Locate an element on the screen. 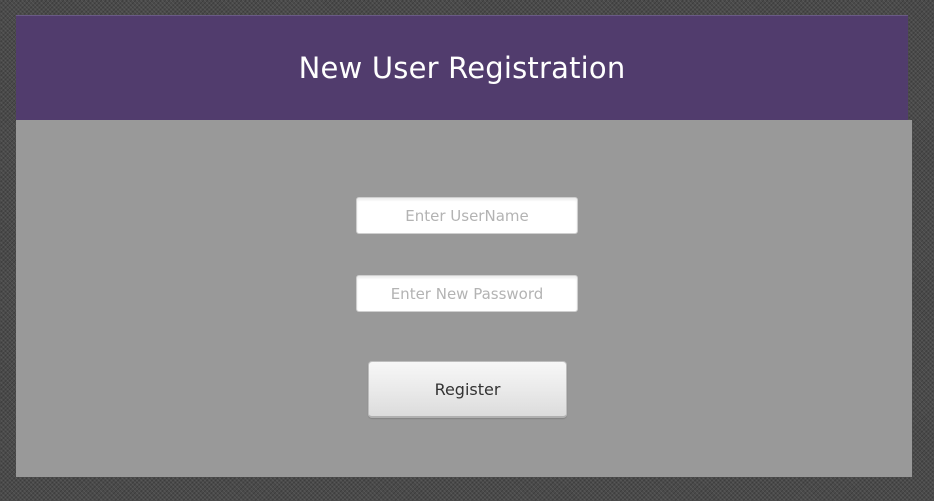 This screenshot has height=501, width=934. username-input is located at coordinates (467, 215).